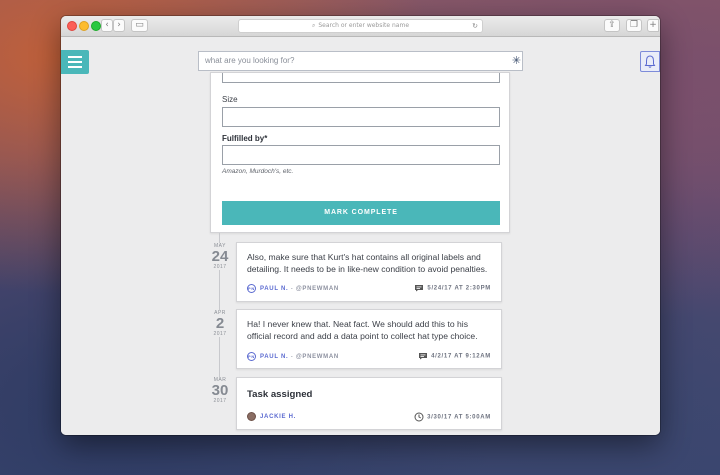  I want to click on new-tab-button: +, so click(653, 25).